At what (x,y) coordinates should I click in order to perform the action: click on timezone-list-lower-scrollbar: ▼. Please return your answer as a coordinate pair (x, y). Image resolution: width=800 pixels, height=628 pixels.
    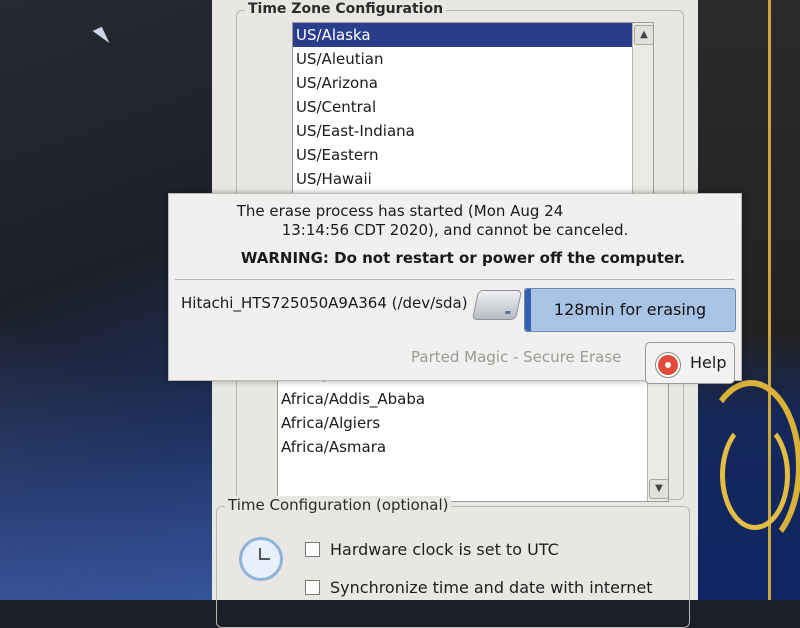
    Looking at the image, I should click on (657, 437).